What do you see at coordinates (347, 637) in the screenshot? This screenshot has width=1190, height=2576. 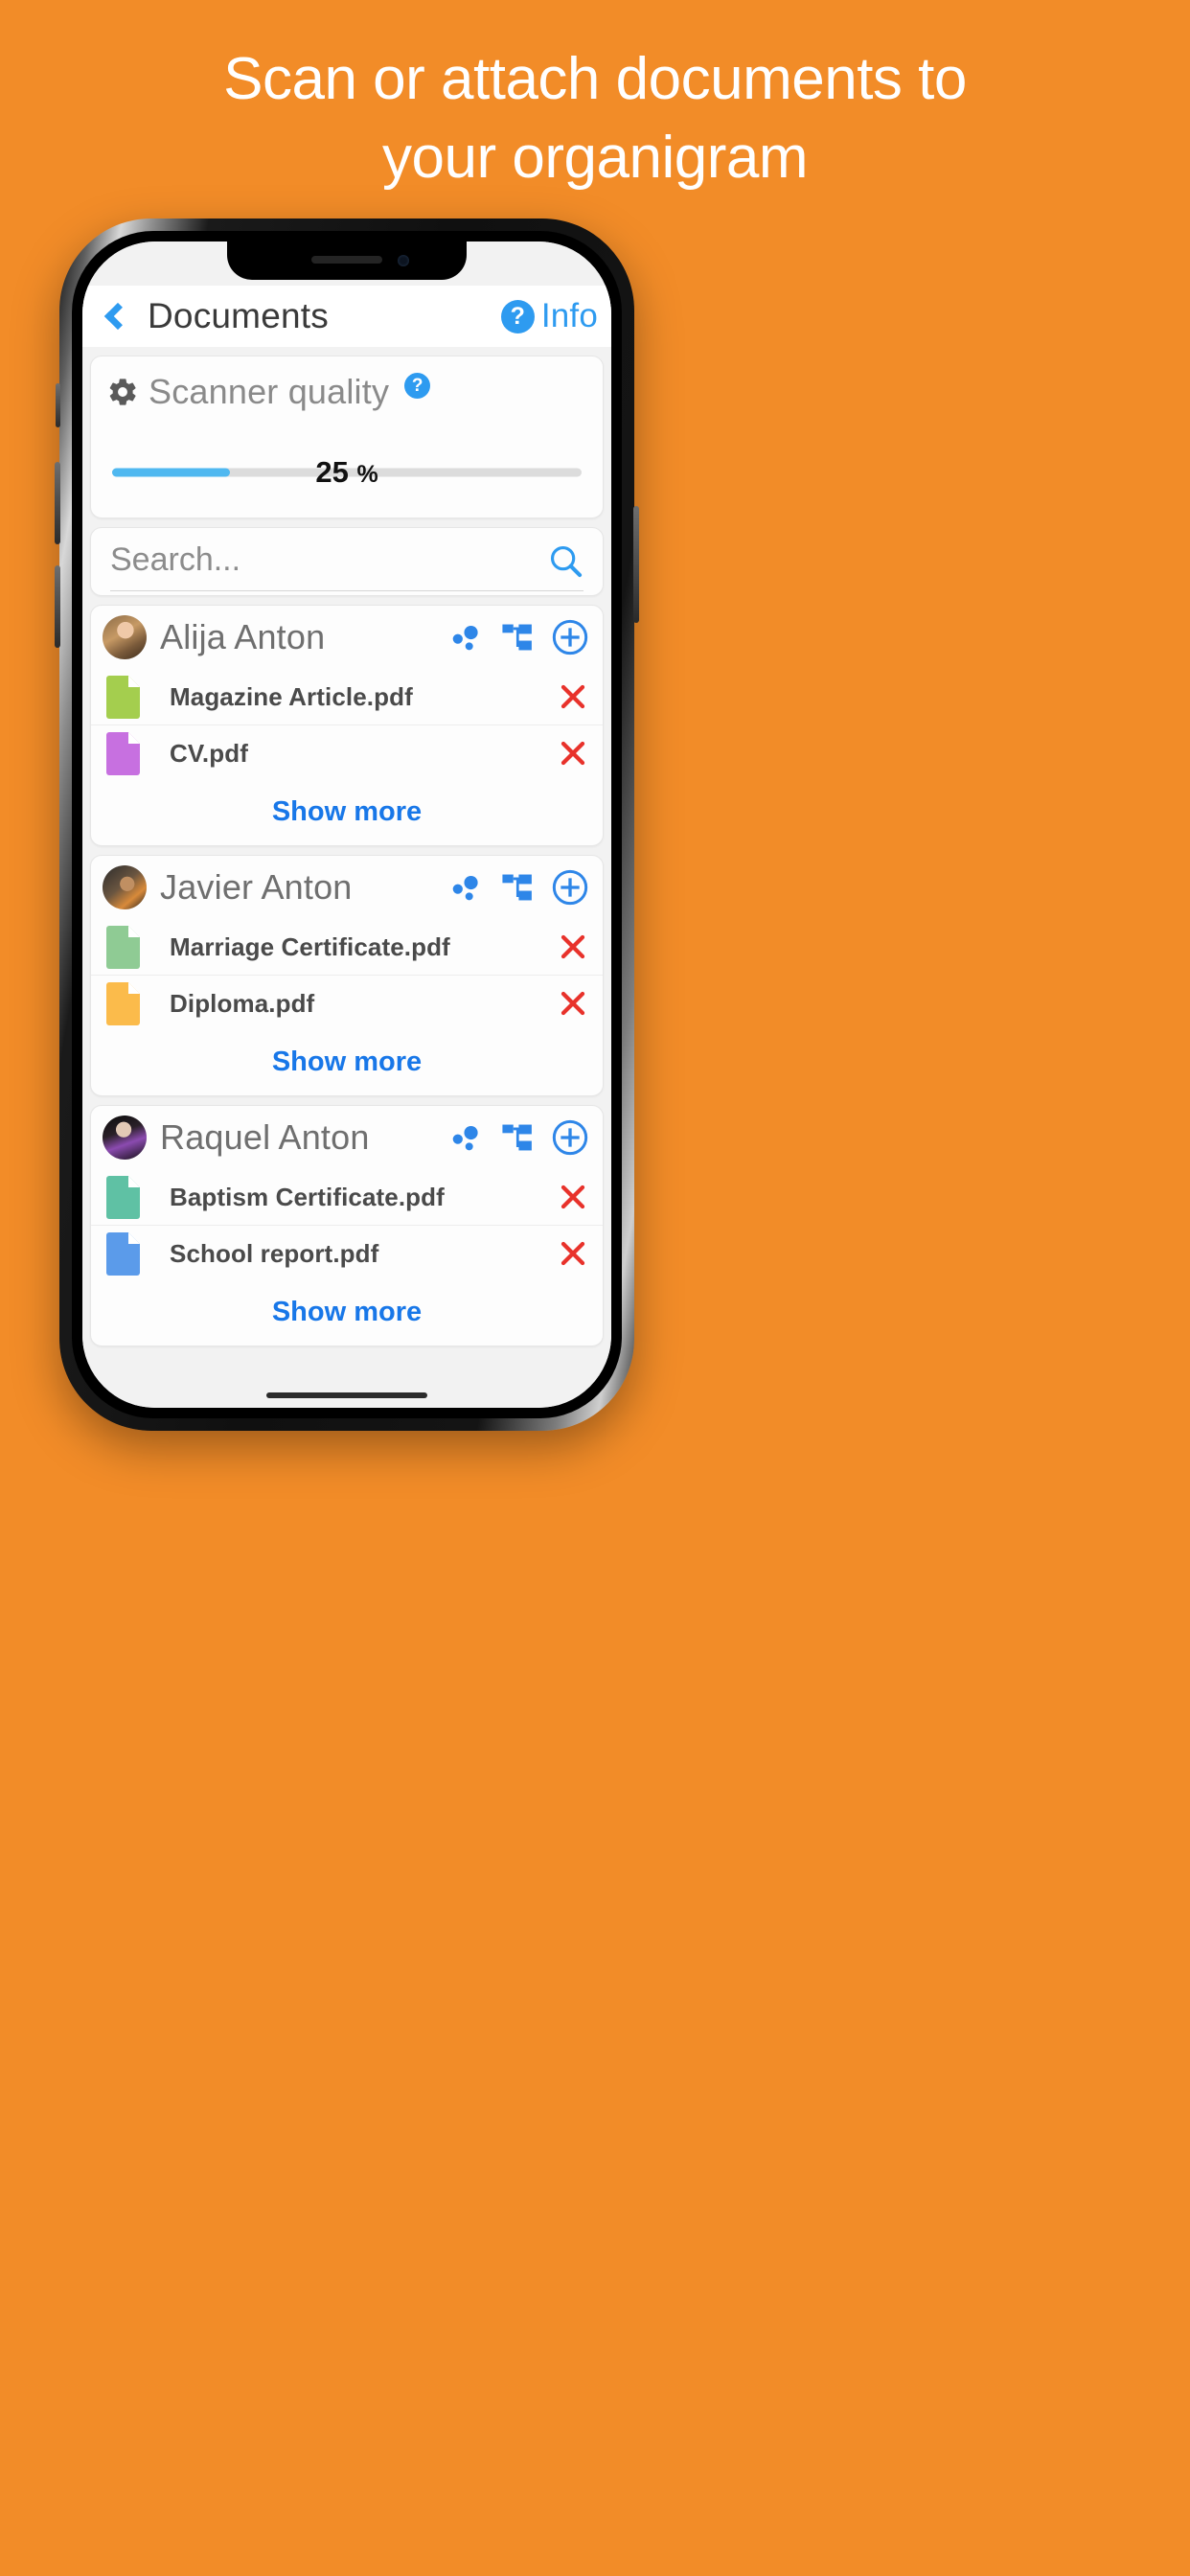 I see `person-header: Alija Anton` at bounding box center [347, 637].